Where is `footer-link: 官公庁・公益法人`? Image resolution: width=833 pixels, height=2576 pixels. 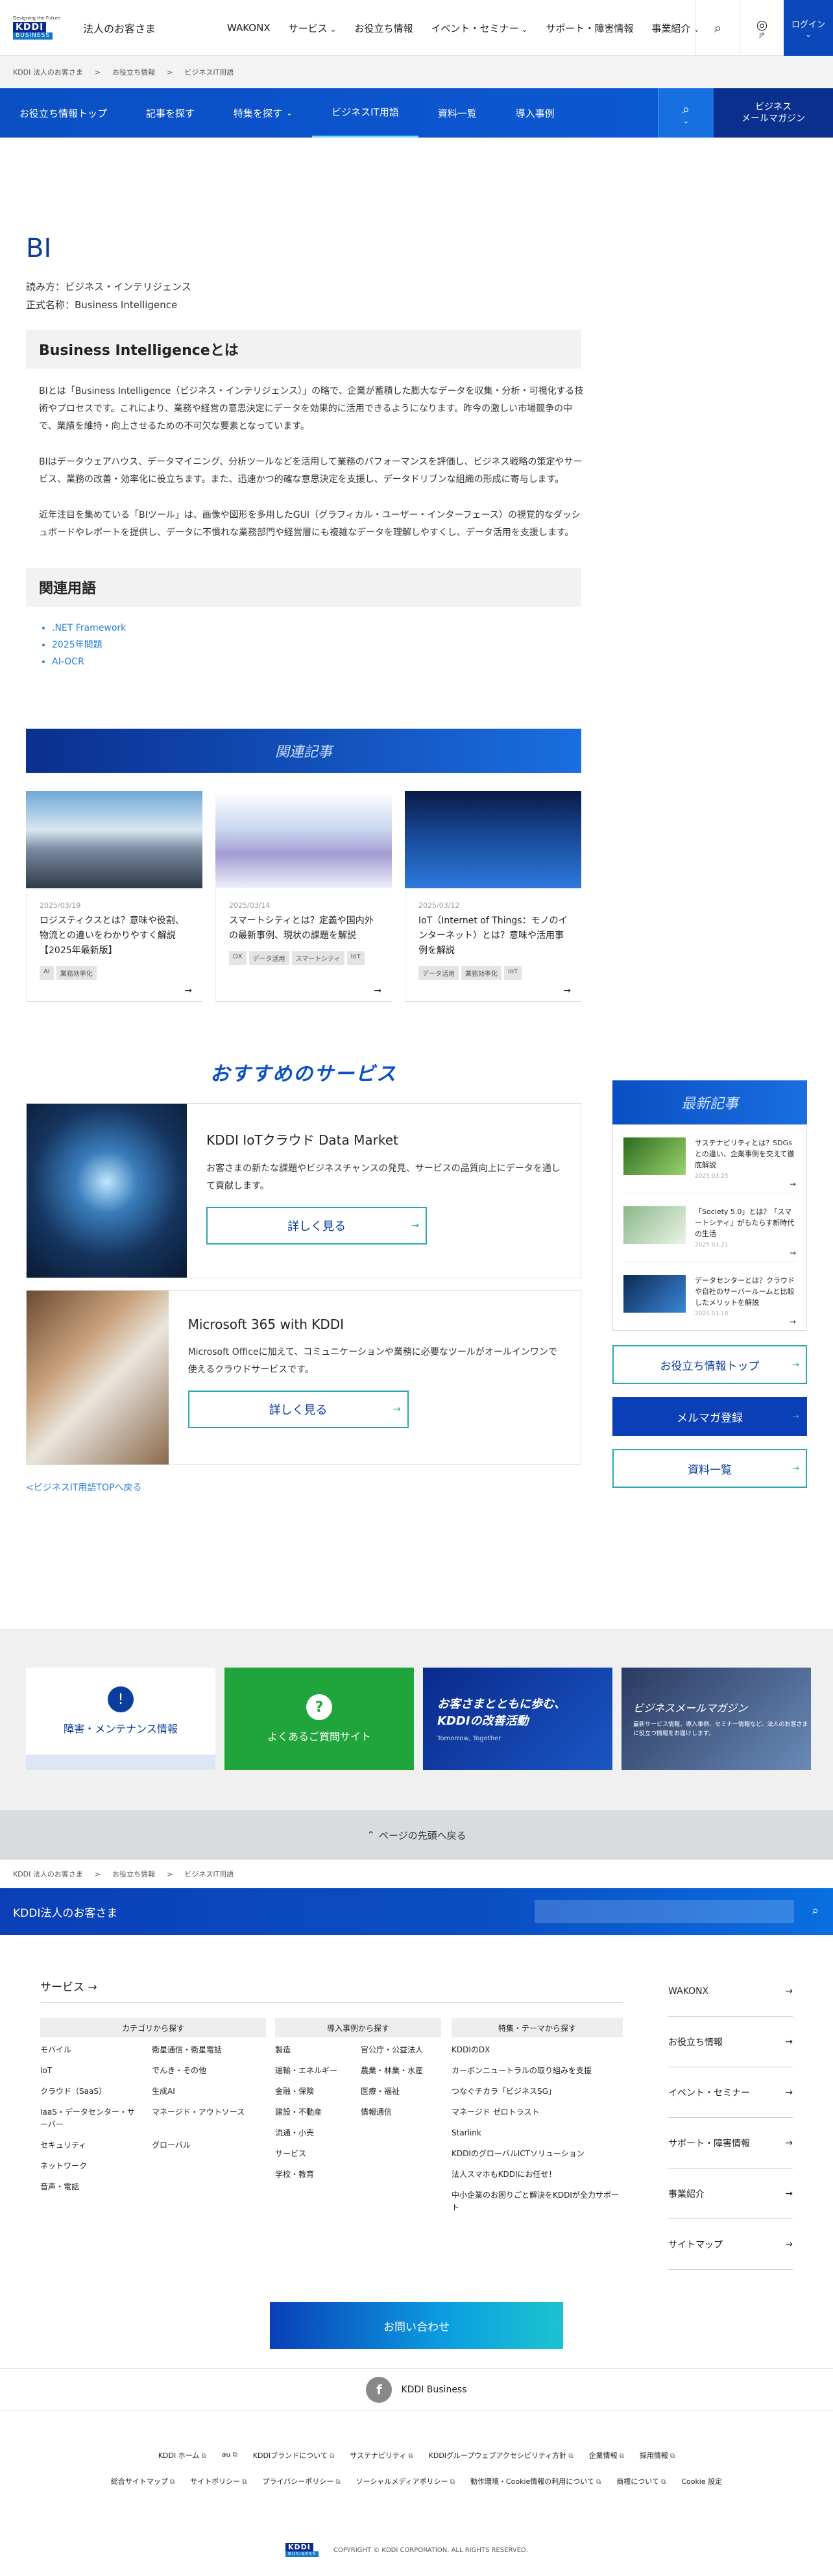 footer-link: 官公庁・公益法人 is located at coordinates (400, 2050).